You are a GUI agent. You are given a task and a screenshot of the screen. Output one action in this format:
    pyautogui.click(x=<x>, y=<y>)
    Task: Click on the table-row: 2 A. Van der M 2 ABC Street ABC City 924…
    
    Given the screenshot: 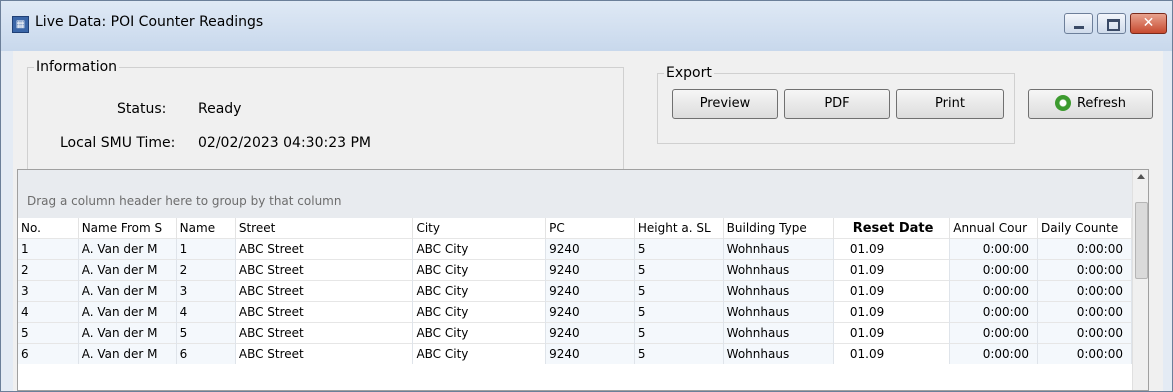 What is the action you would take?
    pyautogui.click(x=575, y=270)
    